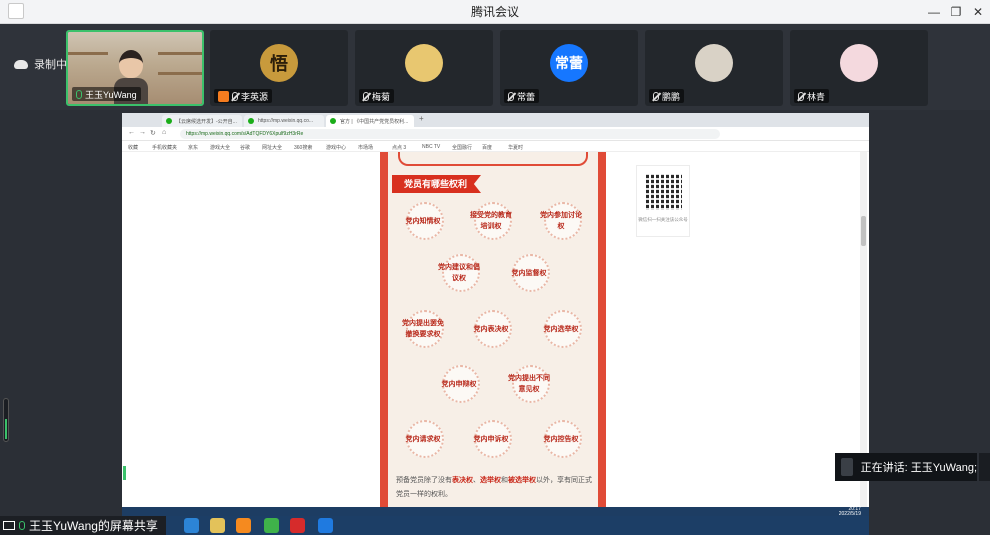 The image size is (990, 535). I want to click on back-icon: ←, so click(131, 132).